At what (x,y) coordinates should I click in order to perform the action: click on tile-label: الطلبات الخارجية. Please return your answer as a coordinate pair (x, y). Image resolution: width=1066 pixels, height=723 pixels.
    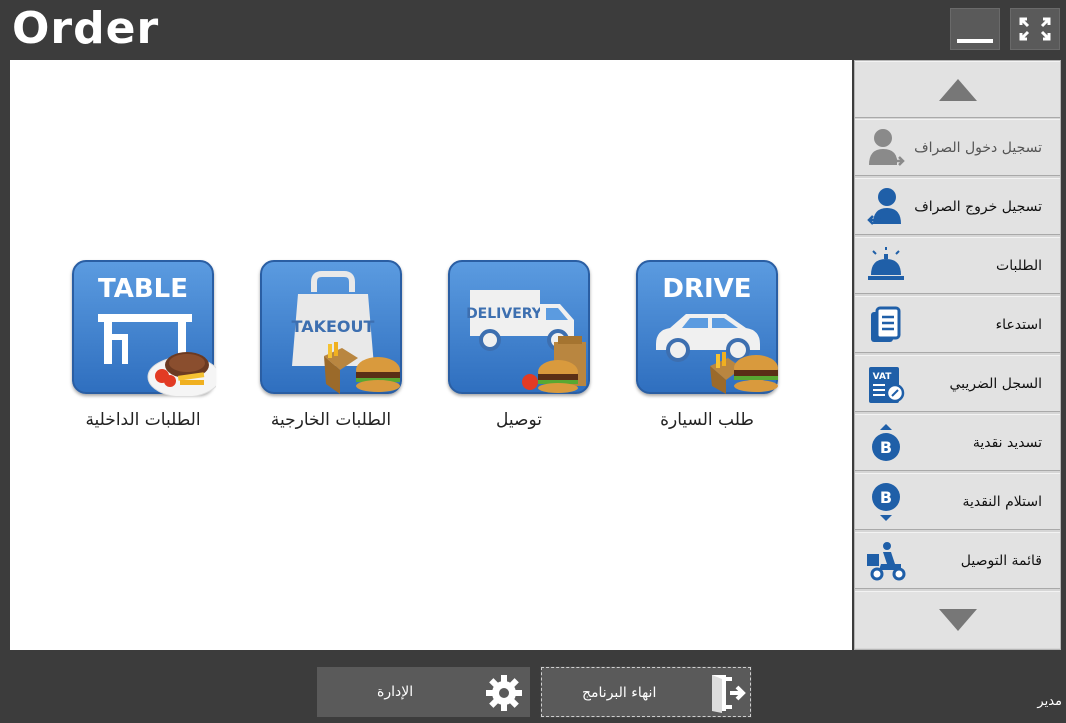
    Looking at the image, I should click on (331, 420).